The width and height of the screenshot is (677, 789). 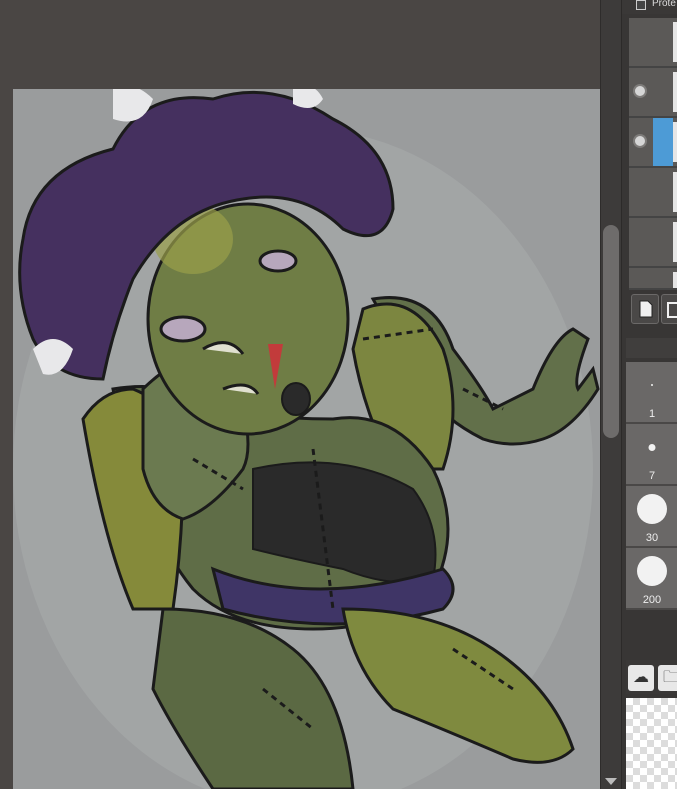 I want to click on brush-size-label: 1, so click(x=652, y=414).